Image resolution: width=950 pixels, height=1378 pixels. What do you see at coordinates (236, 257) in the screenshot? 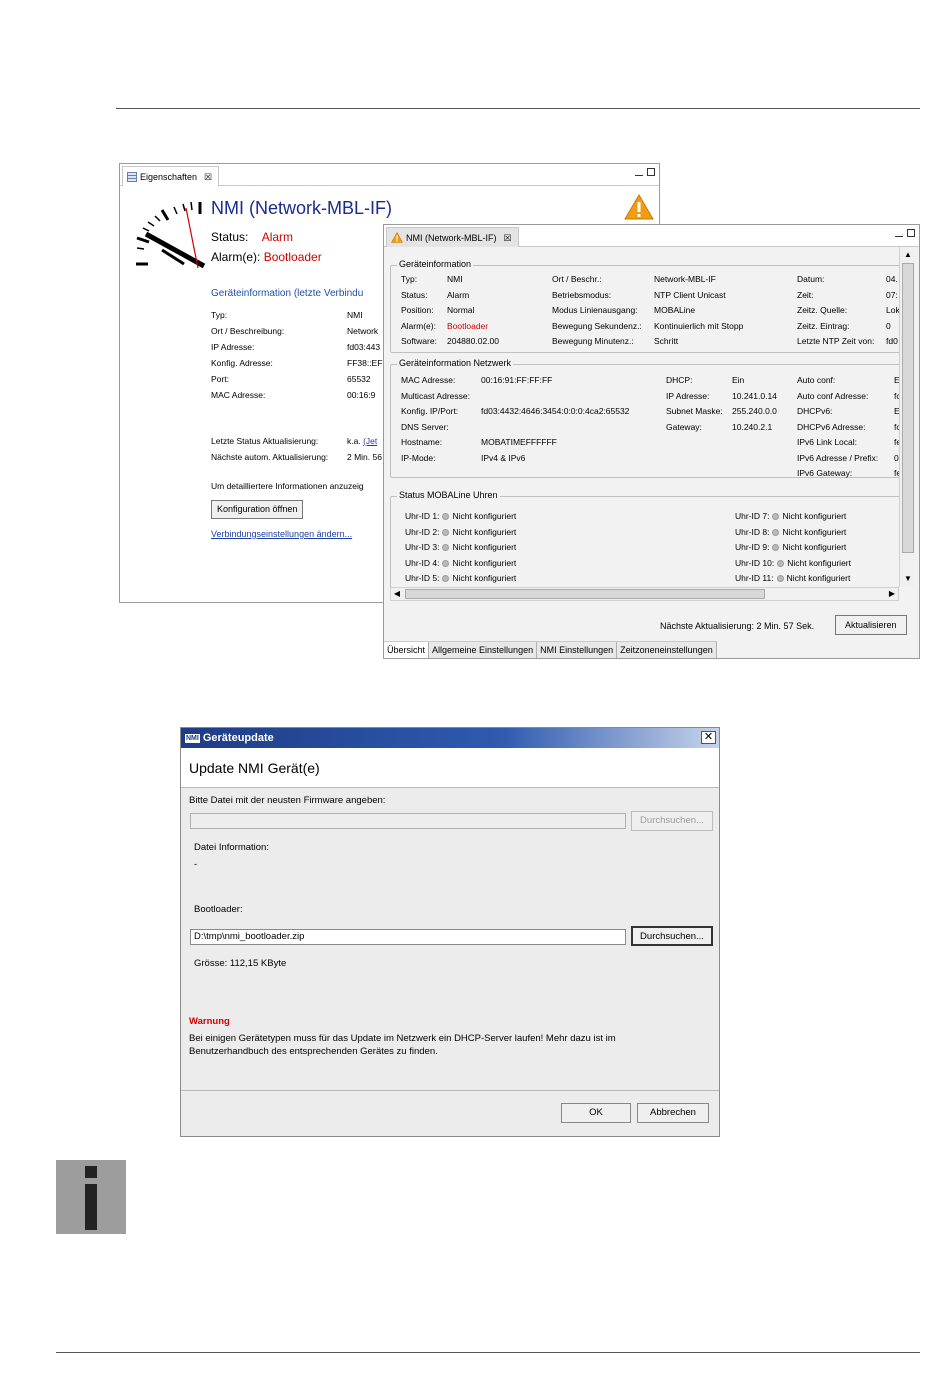
I see `alarm-label: Alarm(e):` at bounding box center [236, 257].